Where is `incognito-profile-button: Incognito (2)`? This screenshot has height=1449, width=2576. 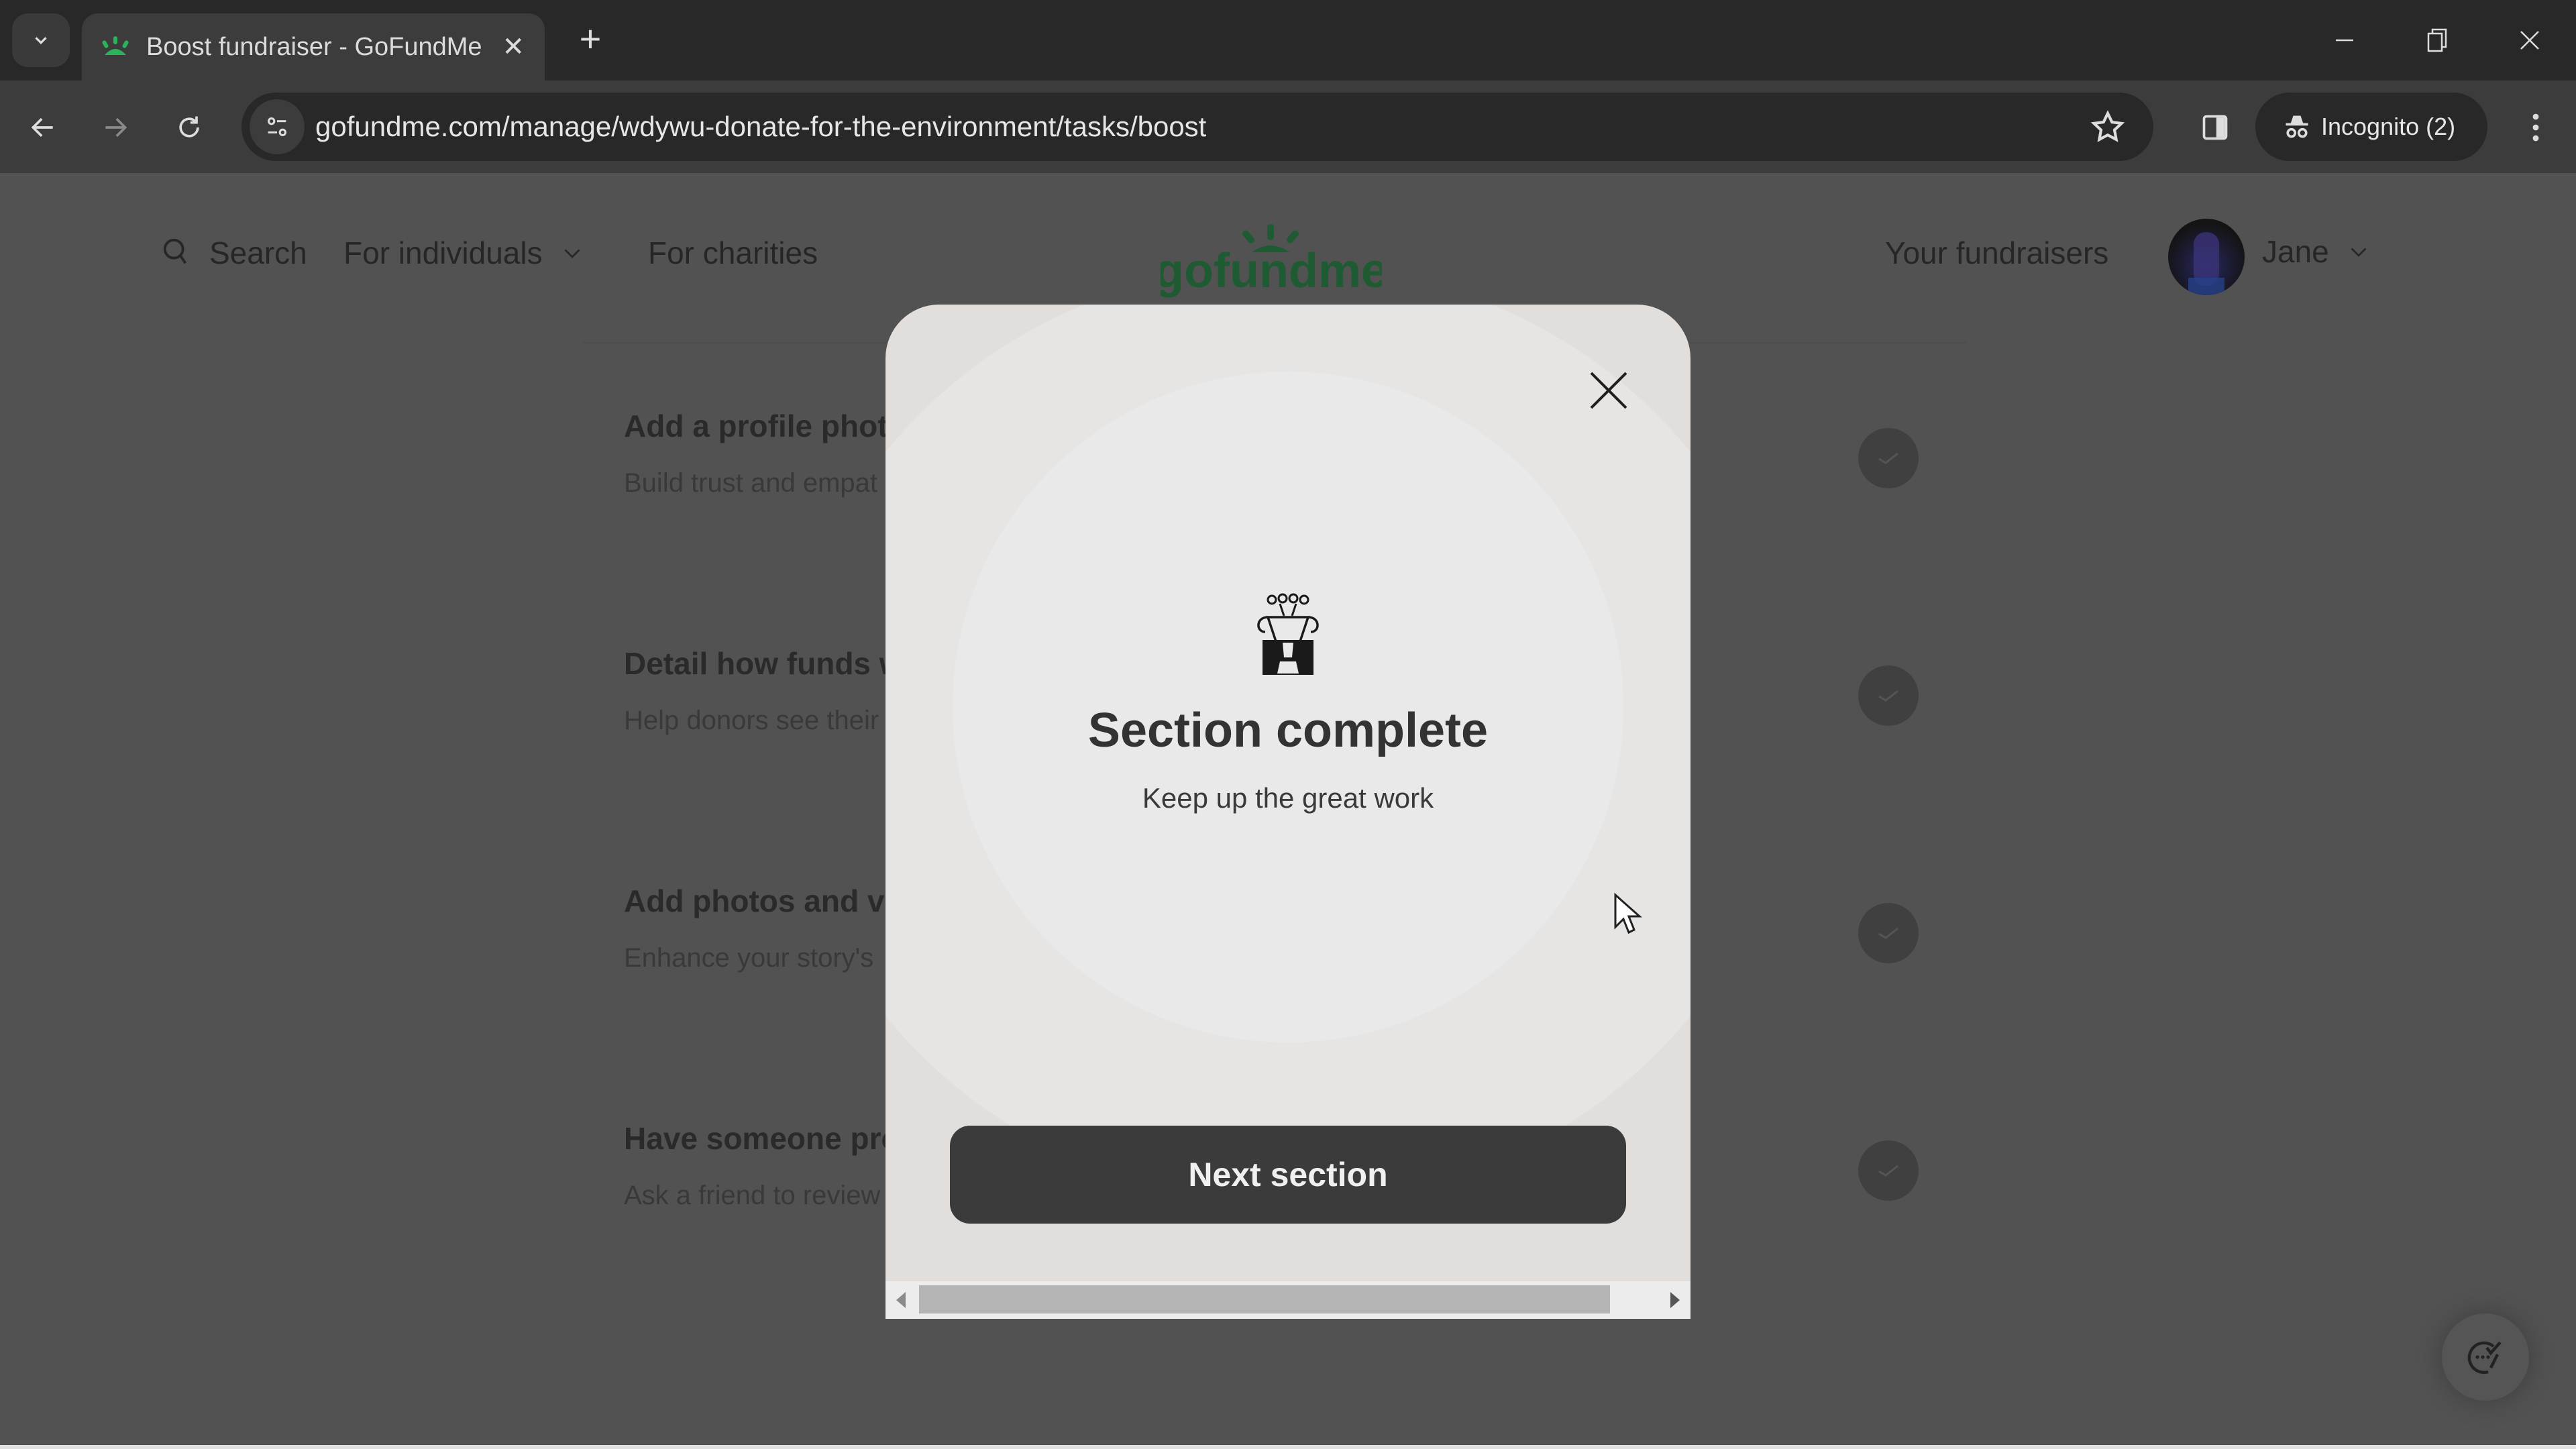 incognito-profile-button: Incognito (2) is located at coordinates (2371, 127).